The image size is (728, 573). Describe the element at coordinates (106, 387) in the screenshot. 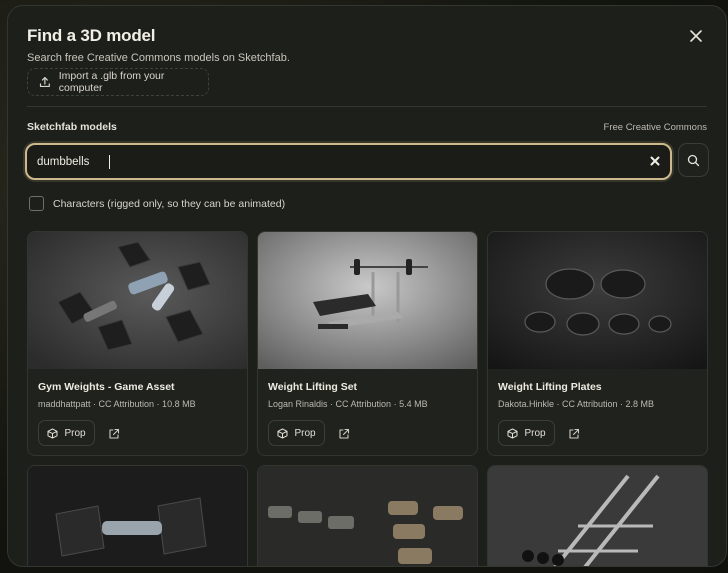

I see `model-name: Gym Weights - Game Asset` at that location.